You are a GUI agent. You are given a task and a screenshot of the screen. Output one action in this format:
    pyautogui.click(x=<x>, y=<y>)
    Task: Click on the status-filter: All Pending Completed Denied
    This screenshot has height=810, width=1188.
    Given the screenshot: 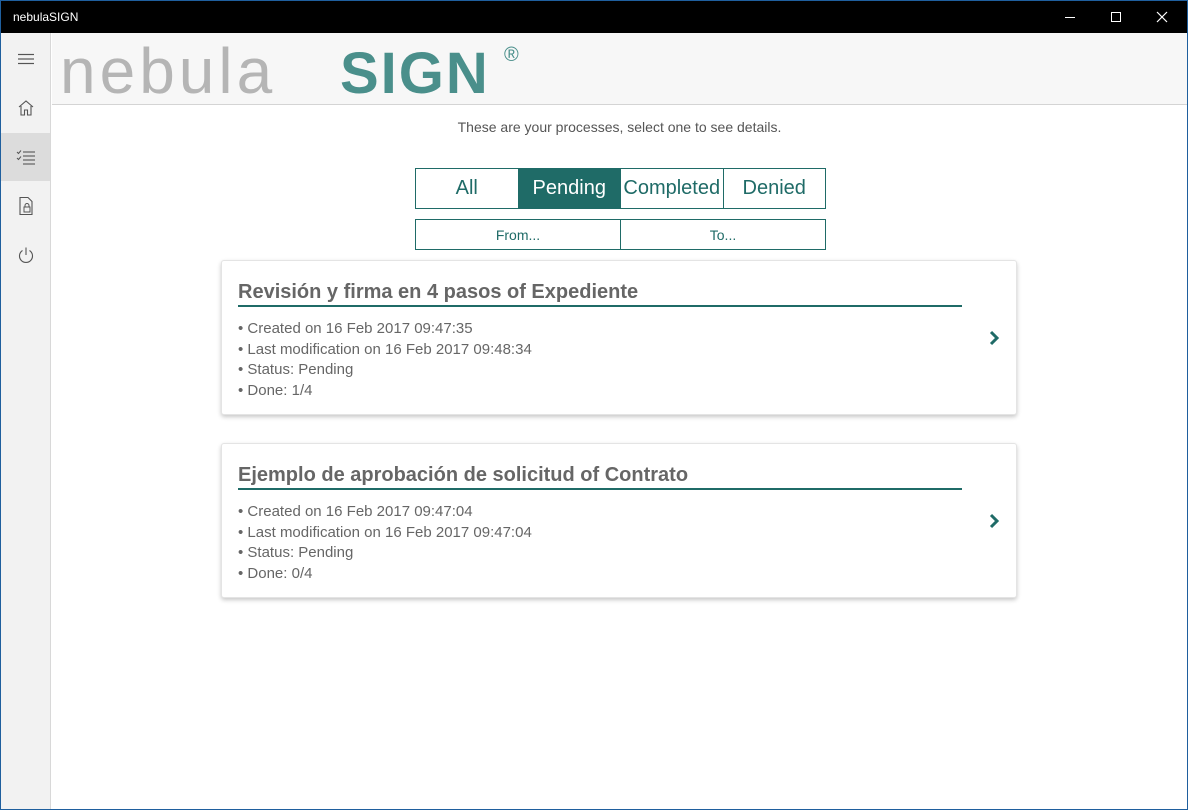 What is the action you would take?
    pyautogui.click(x=620, y=188)
    